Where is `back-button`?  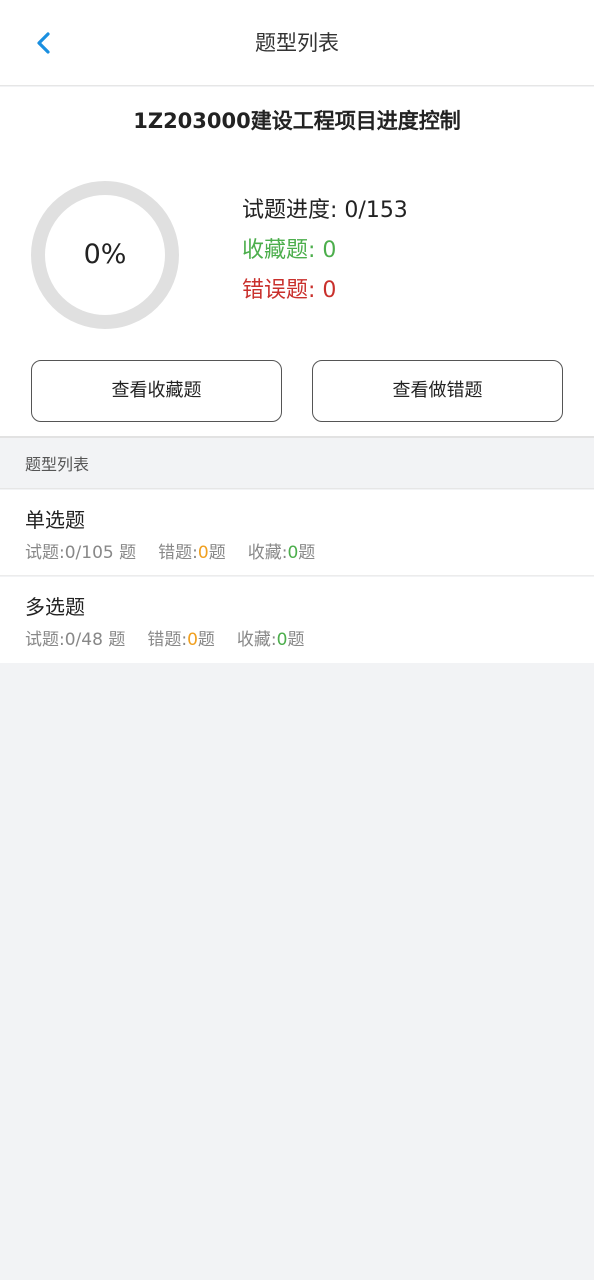
back-button is located at coordinates (44, 44).